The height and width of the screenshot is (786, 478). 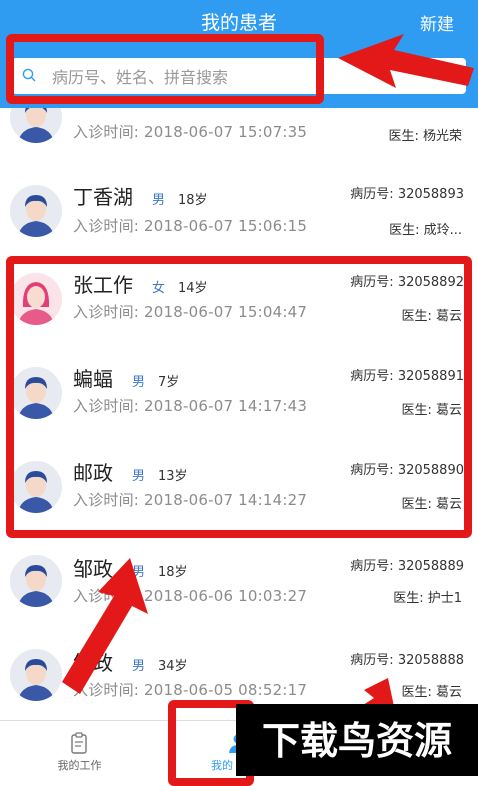 What do you see at coordinates (190, 596) in the screenshot?
I see `visit-time: 入诊时间: 2018-06-06 10:03:27` at bounding box center [190, 596].